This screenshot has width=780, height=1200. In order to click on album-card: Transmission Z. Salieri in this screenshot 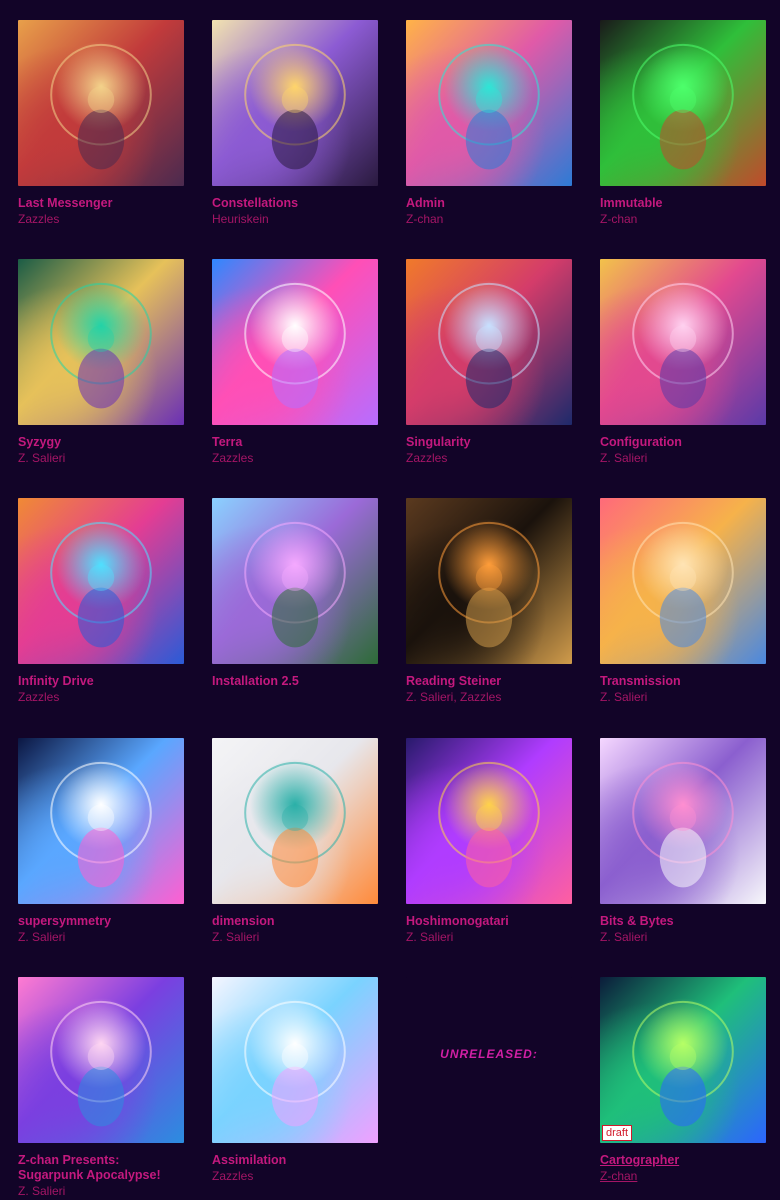, I will do `click(683, 601)`.